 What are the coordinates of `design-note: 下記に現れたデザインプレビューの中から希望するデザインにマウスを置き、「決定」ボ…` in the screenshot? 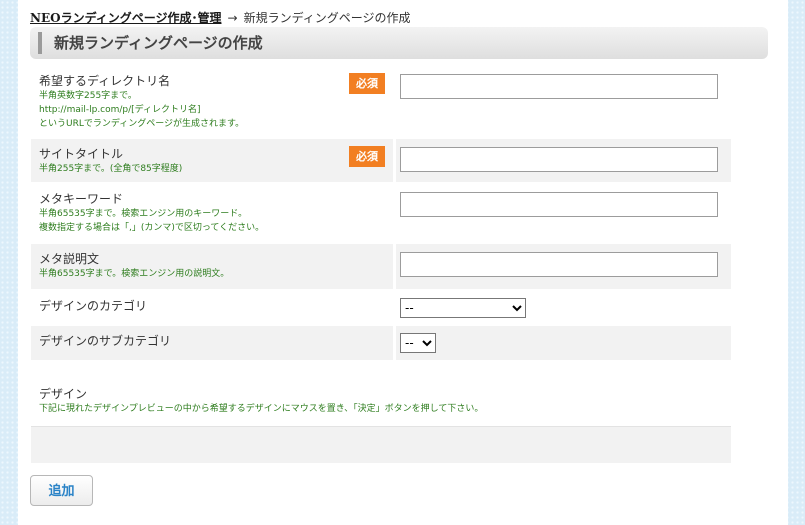 It's located at (261, 409).